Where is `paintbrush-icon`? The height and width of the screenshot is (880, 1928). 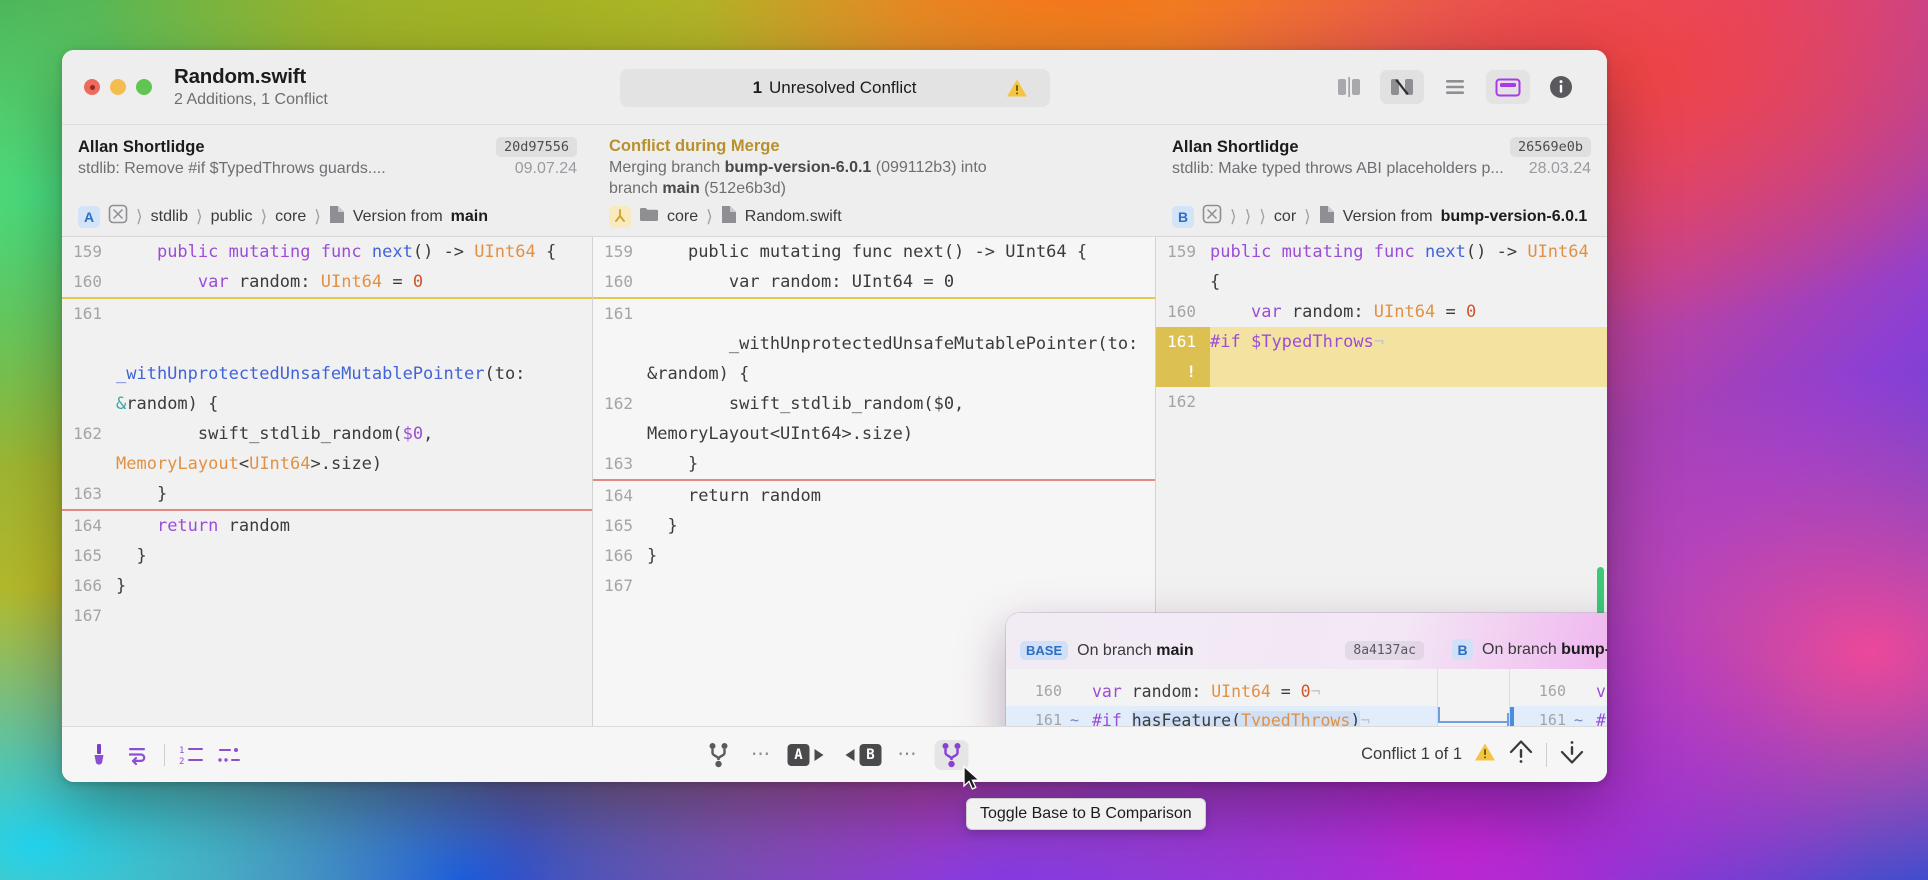
paintbrush-icon is located at coordinates (99, 755).